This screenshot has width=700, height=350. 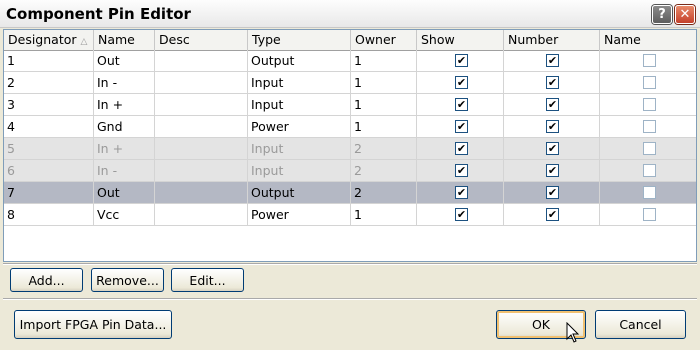 What do you see at coordinates (49, 193) in the screenshot?
I see `cell-designator: 7` at bounding box center [49, 193].